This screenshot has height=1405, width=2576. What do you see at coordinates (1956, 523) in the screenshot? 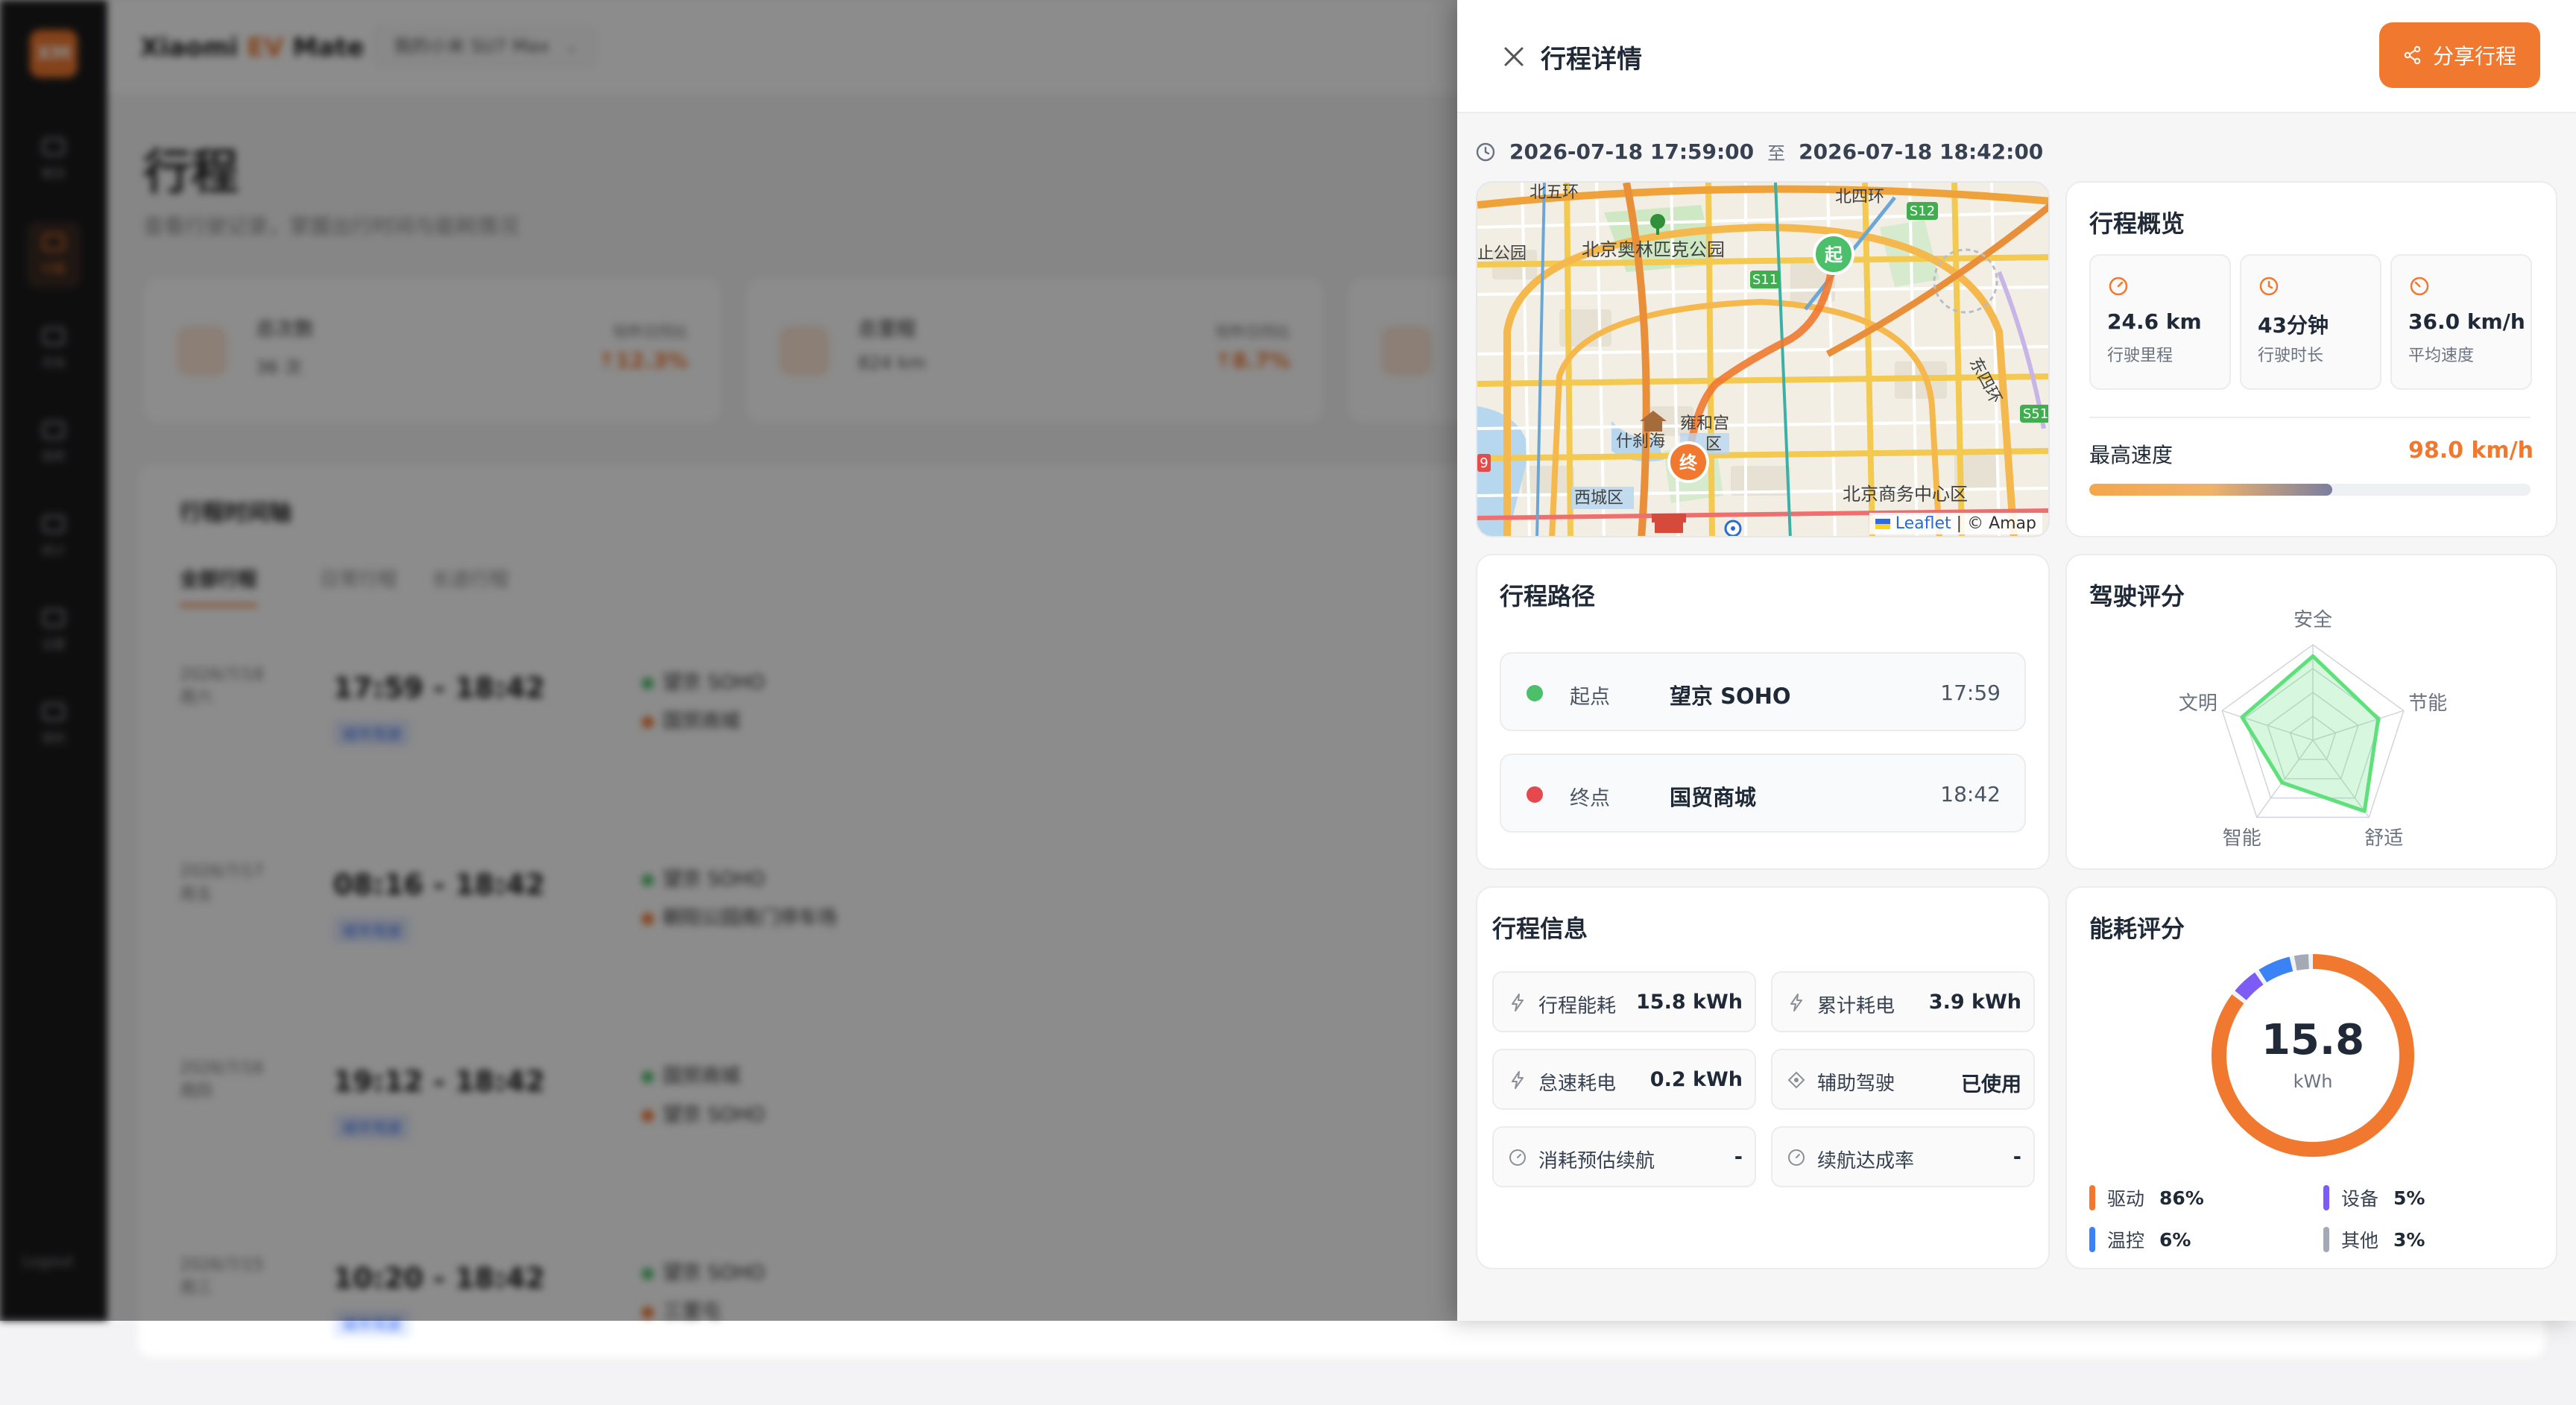
I see `map-attribution: Leaflet | © Amap` at bounding box center [1956, 523].